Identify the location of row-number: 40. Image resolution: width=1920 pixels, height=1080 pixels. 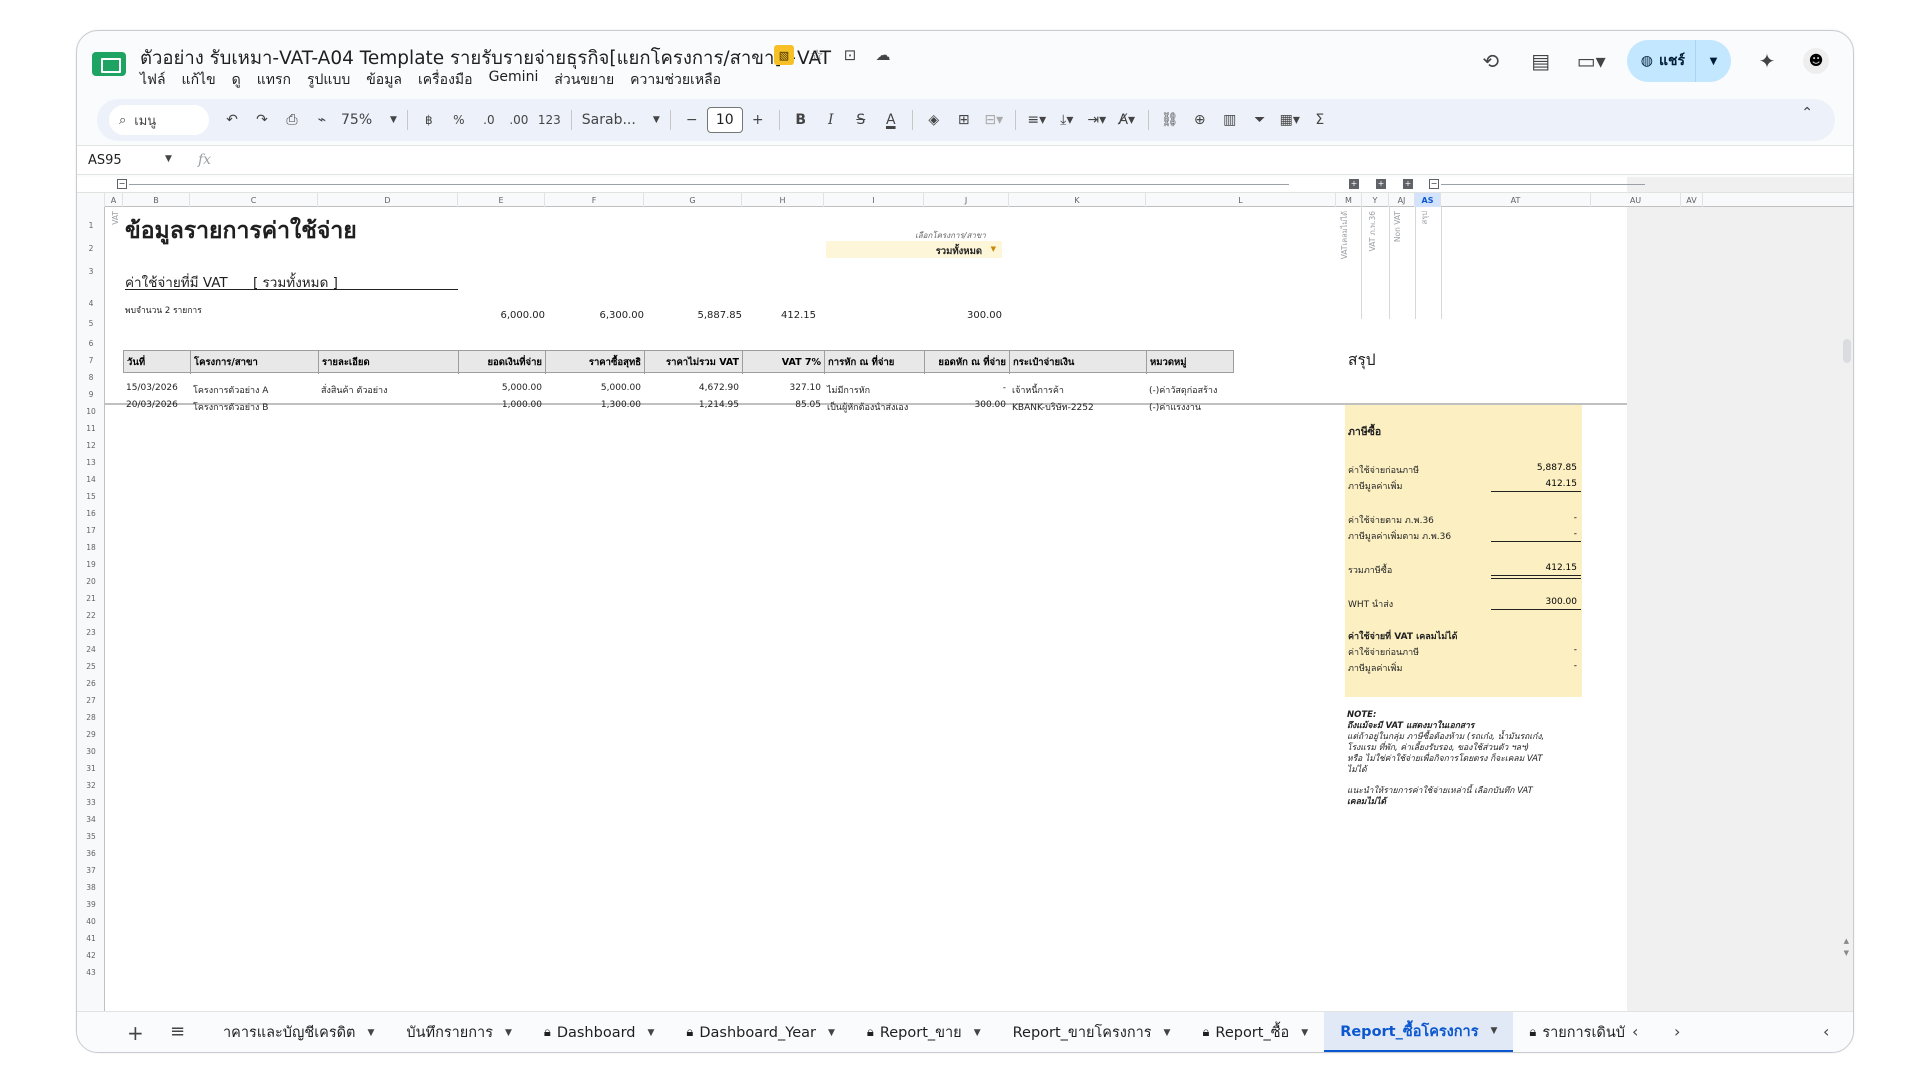
(91, 921).